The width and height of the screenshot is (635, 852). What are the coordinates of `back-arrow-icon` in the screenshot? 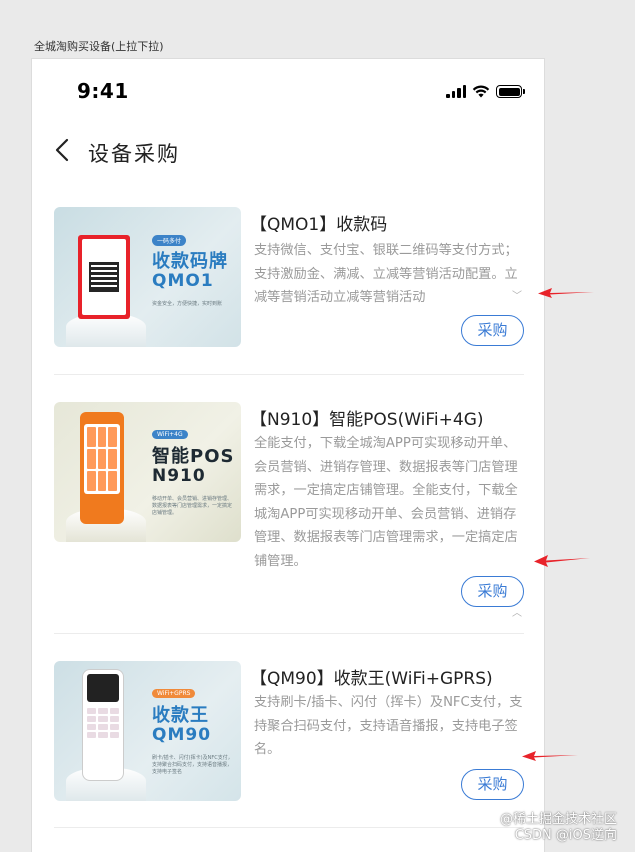 It's located at (63, 150).